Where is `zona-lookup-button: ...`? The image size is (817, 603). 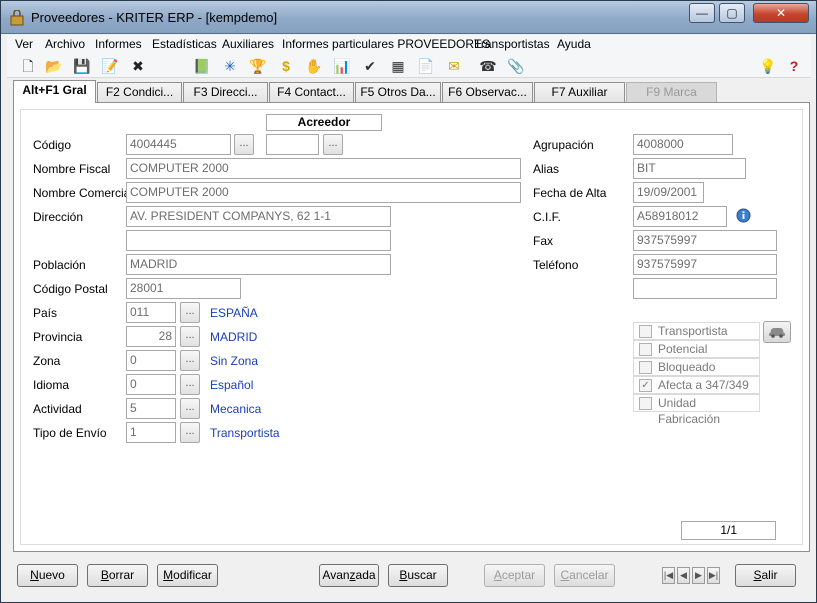 zona-lookup-button: ... is located at coordinates (190, 360).